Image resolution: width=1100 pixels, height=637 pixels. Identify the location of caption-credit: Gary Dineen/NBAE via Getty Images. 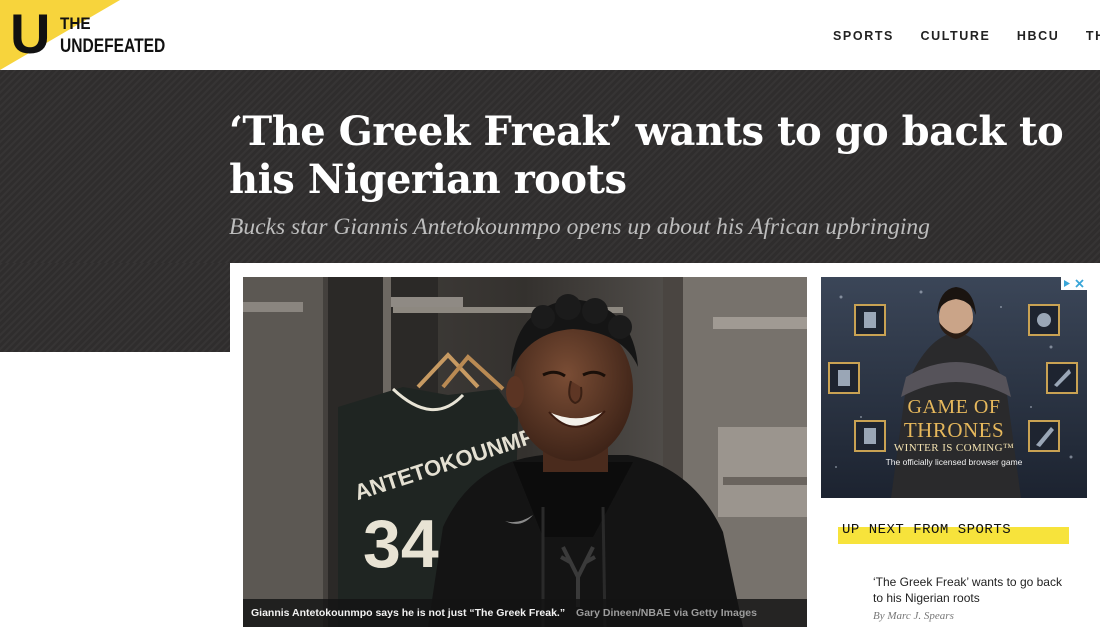
(666, 613).